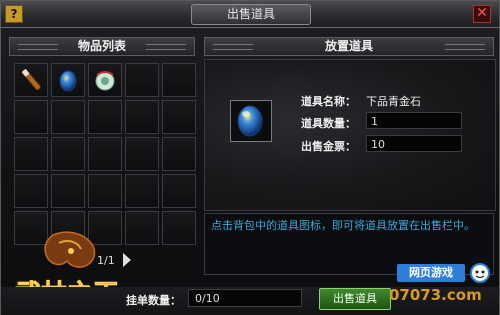 This screenshot has width=500, height=315. What do you see at coordinates (70, 249) in the screenshot?
I see `dragon-emblem-icon` at bounding box center [70, 249].